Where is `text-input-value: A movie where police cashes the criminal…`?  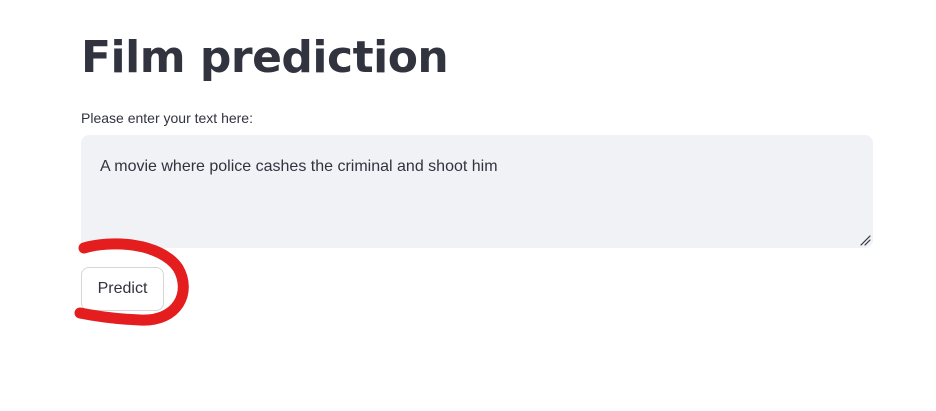
text-input-value: A movie where police cashes the criminal… is located at coordinates (299, 167).